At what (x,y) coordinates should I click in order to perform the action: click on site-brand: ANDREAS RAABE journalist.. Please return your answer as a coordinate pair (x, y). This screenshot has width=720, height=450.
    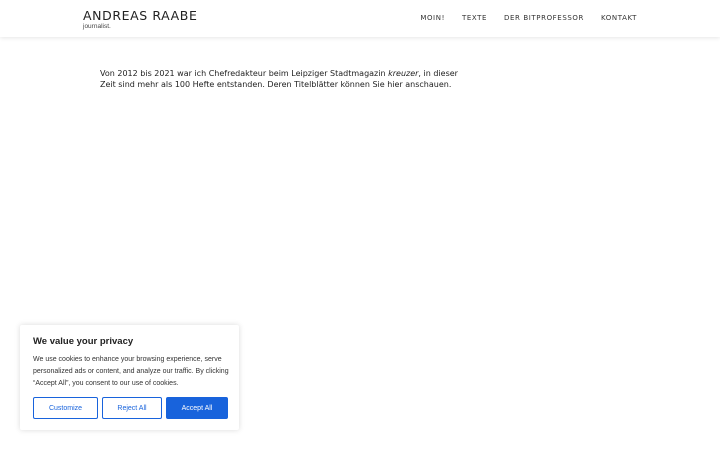
    Looking at the image, I should click on (140, 20).